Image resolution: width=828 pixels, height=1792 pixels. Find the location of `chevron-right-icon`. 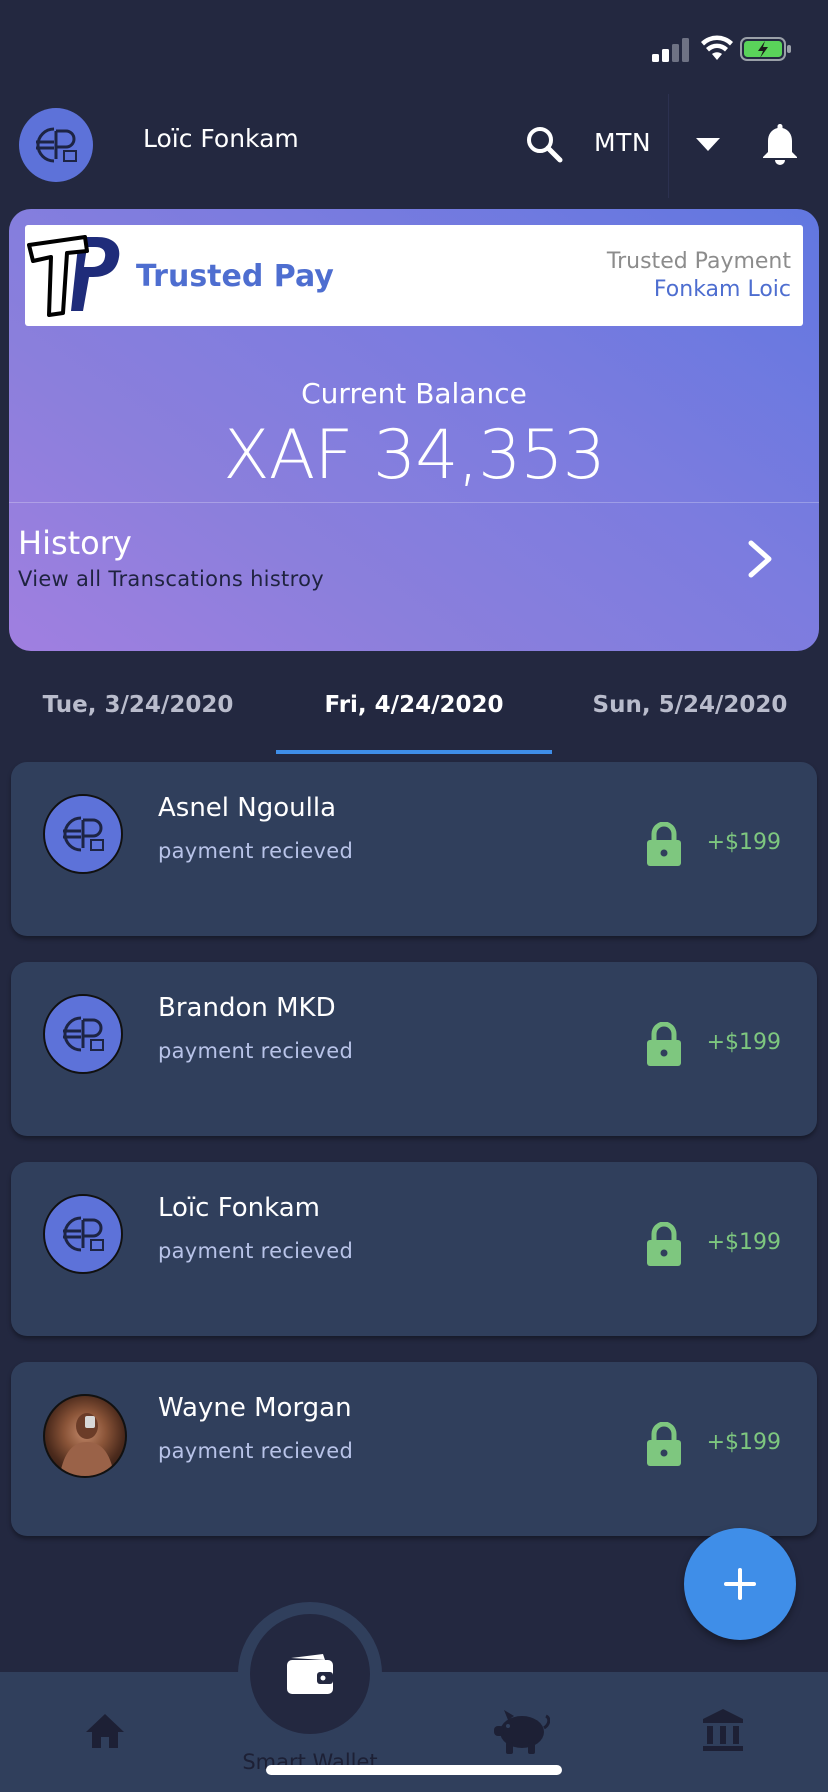

chevron-right-icon is located at coordinates (760, 559).